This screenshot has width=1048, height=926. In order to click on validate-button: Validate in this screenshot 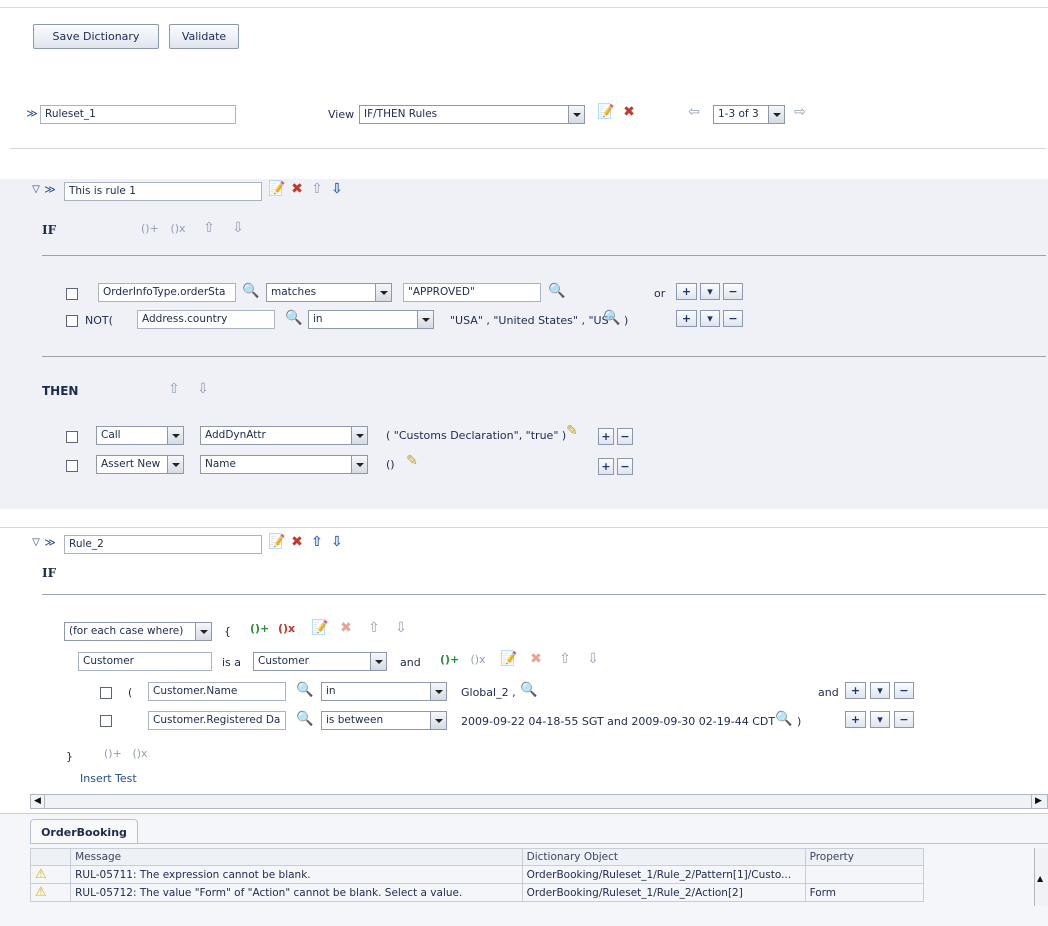, I will do `click(204, 36)`.